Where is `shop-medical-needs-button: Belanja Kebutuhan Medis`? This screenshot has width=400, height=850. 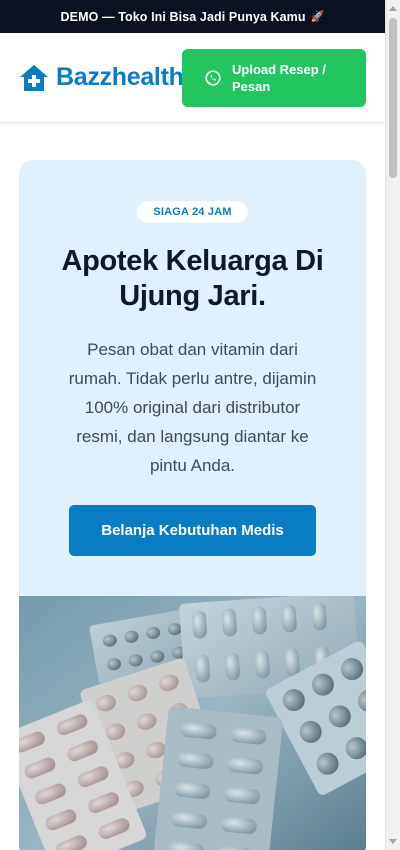
shop-medical-needs-button: Belanja Kebutuhan Medis is located at coordinates (192, 530).